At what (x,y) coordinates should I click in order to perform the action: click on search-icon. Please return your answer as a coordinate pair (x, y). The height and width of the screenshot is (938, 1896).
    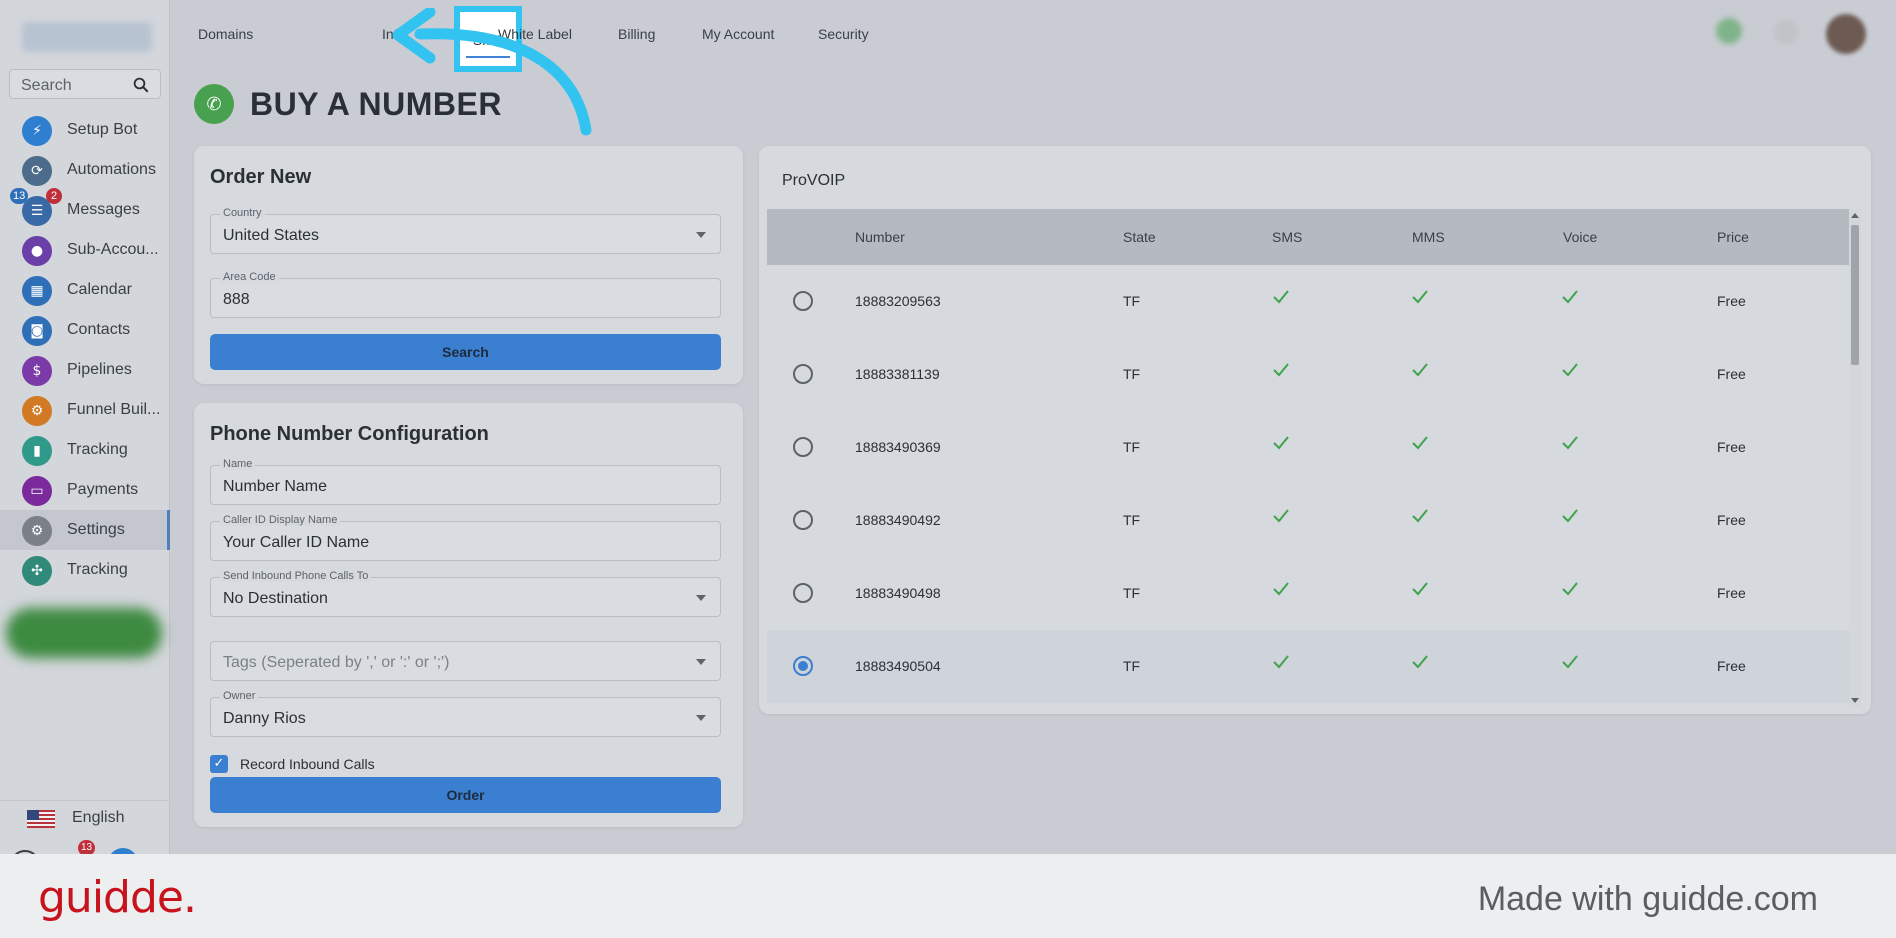
    Looking at the image, I should click on (141, 85).